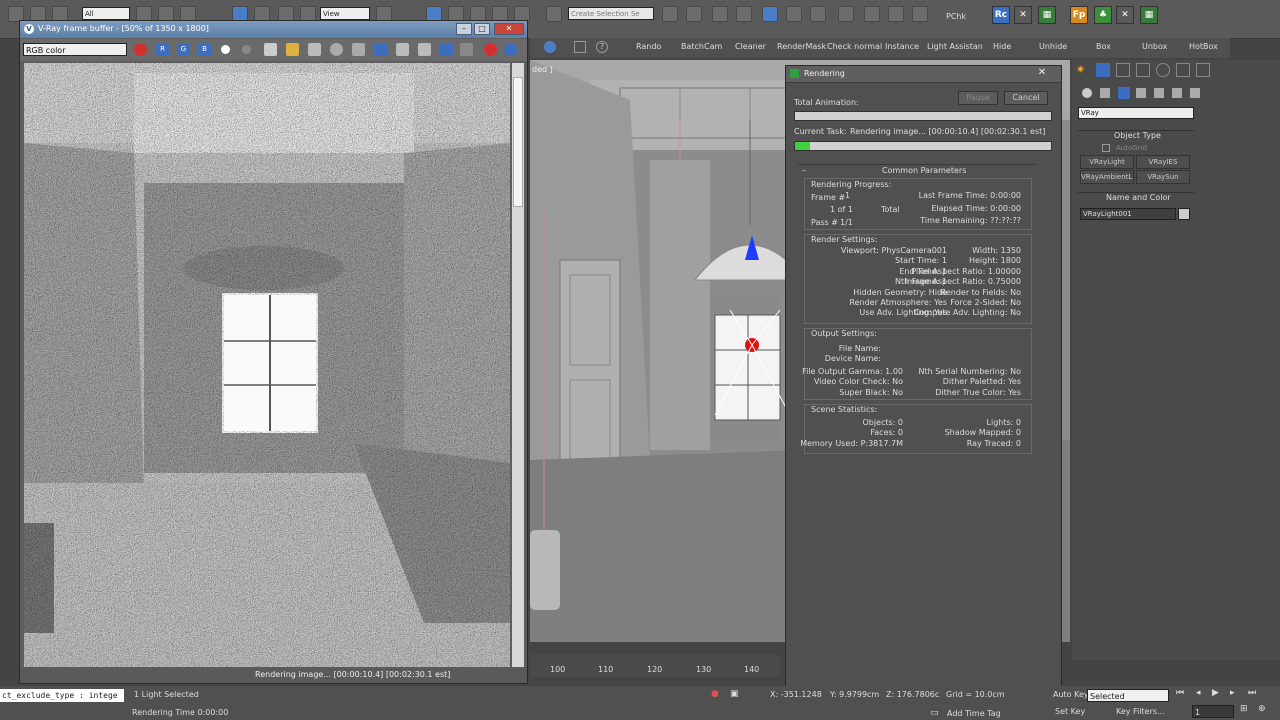 This screenshot has width=1280, height=720. What do you see at coordinates (1124, 93) in the screenshot?
I see `lights-icon` at bounding box center [1124, 93].